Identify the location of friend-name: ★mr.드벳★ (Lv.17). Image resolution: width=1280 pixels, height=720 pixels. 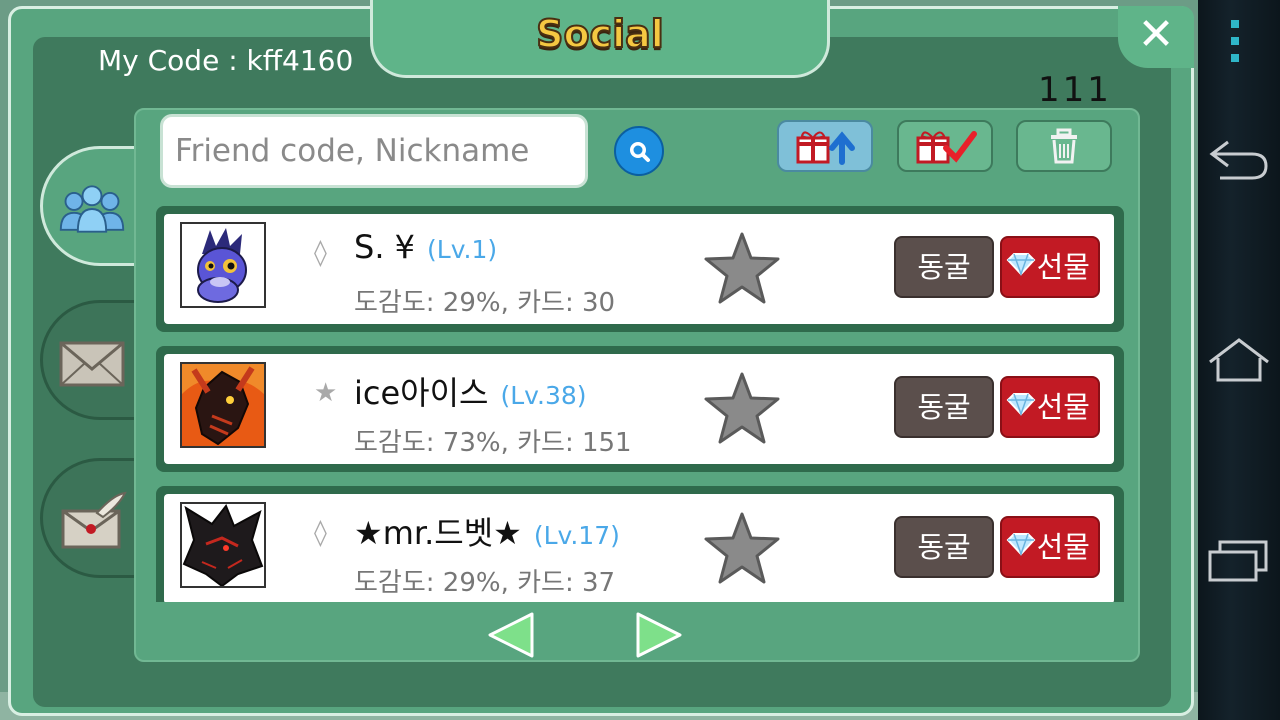
(487, 531).